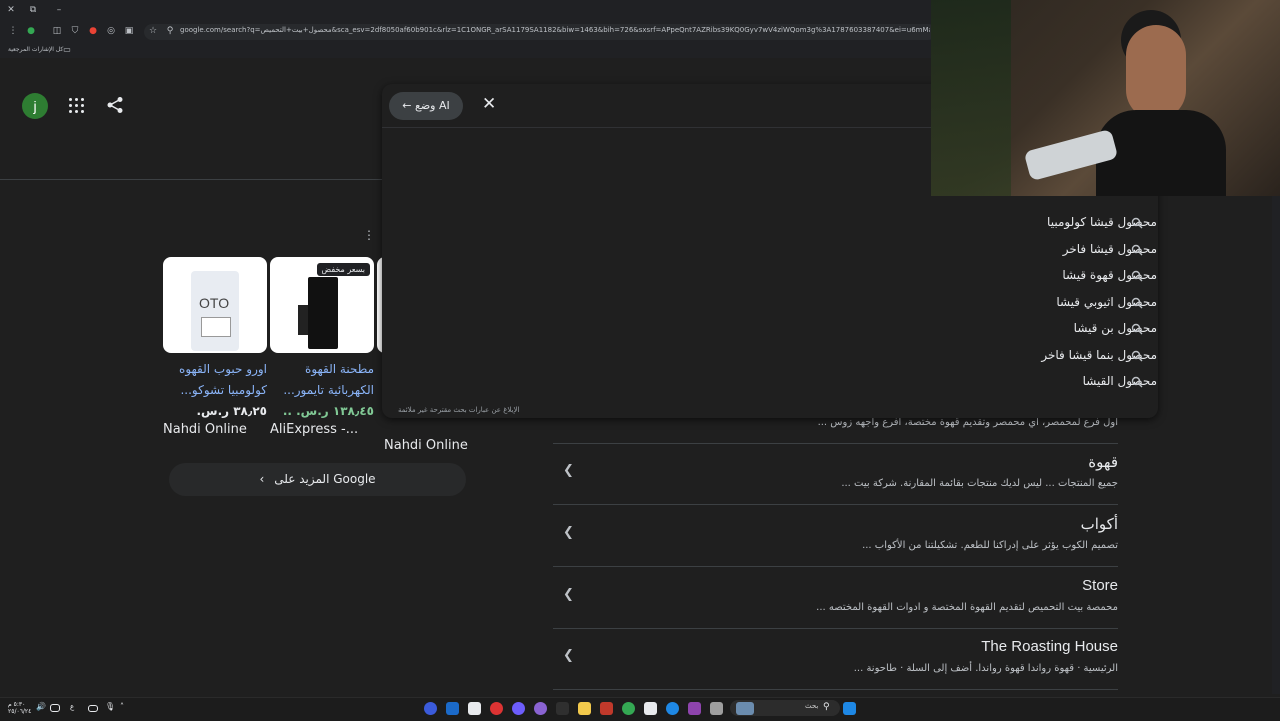  What do you see at coordinates (328, 411) in the screenshot?
I see `product-price: ١٣٨٫٤٥ ر.س. ..` at bounding box center [328, 411].